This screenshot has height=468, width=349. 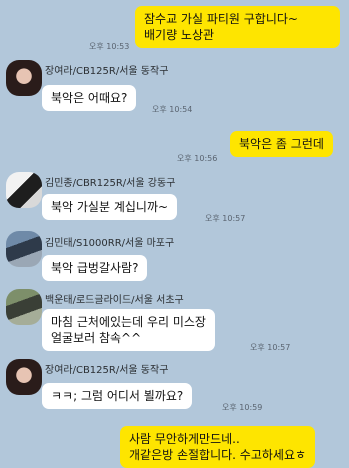 What do you see at coordinates (197, 158) in the screenshot?
I see `message-time: 오후 10:56` at bounding box center [197, 158].